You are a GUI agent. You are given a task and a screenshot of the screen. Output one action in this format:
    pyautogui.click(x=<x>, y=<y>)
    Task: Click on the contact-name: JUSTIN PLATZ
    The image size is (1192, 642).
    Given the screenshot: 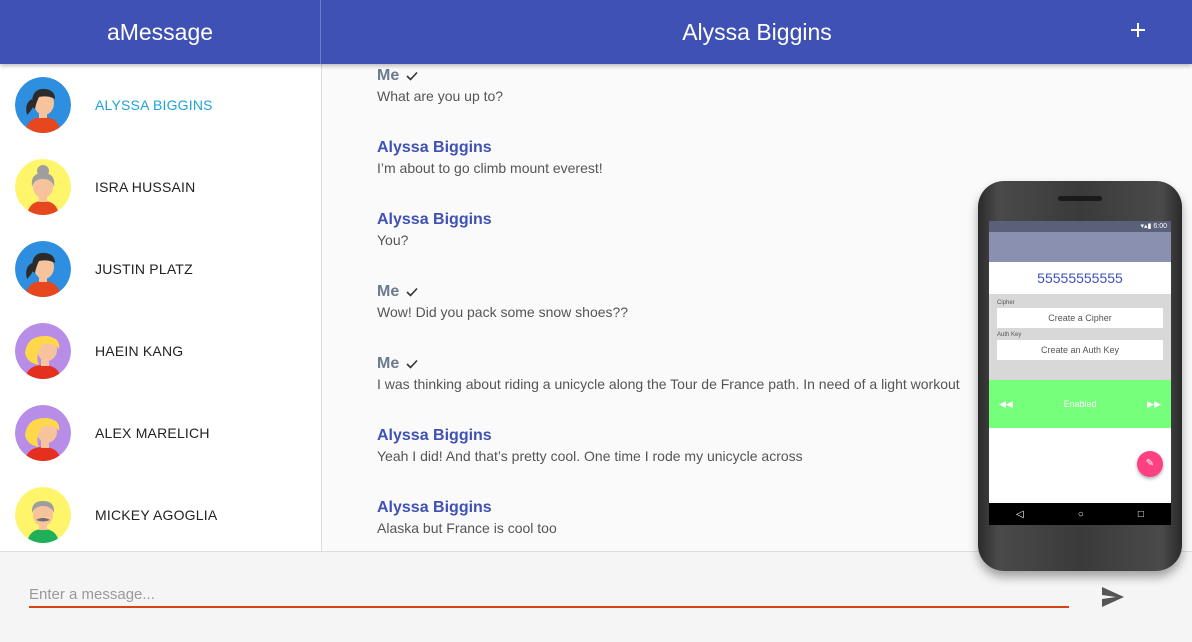 What is the action you would take?
    pyautogui.click(x=144, y=269)
    